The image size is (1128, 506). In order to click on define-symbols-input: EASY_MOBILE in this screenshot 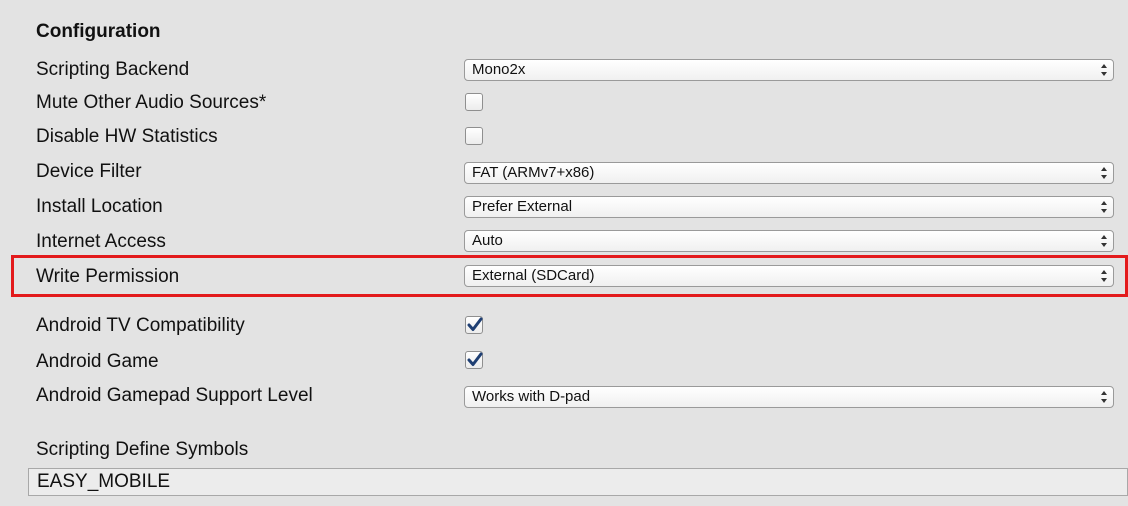, I will do `click(578, 482)`.